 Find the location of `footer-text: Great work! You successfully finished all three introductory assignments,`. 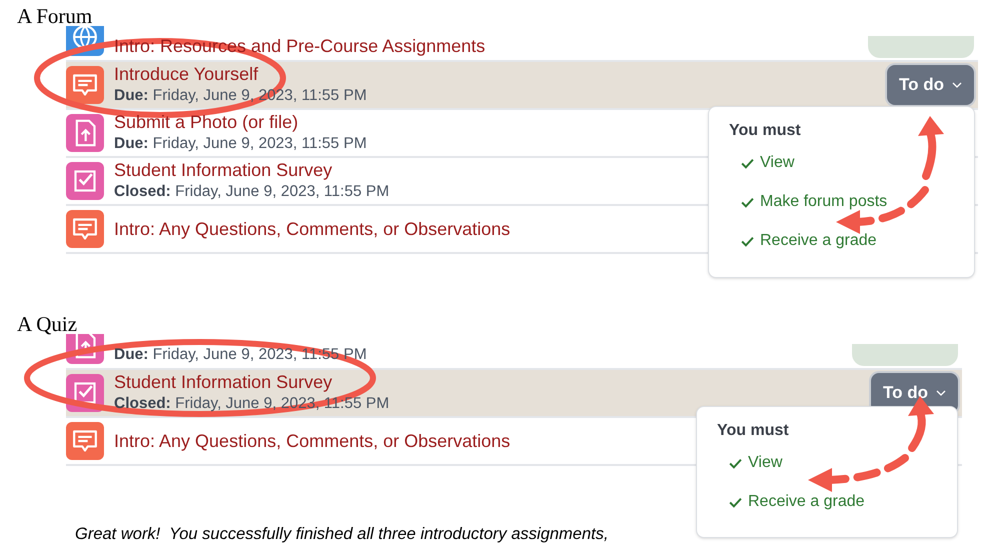

footer-text: Great work! You successfully finished all three introductory assignments, is located at coordinates (341, 534).